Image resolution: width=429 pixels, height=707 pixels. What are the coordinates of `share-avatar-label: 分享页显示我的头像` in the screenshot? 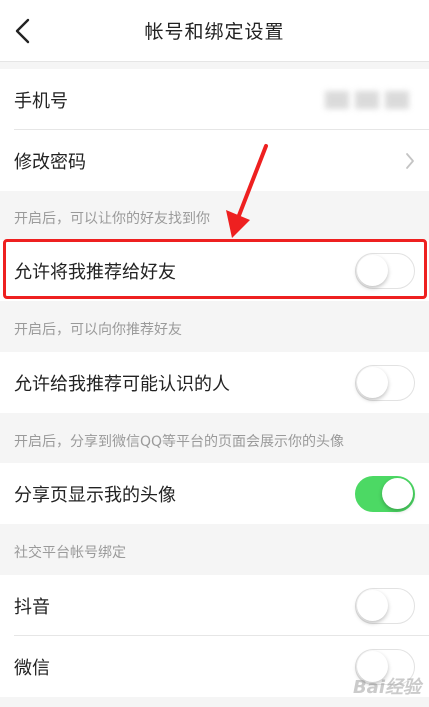 It's located at (95, 495).